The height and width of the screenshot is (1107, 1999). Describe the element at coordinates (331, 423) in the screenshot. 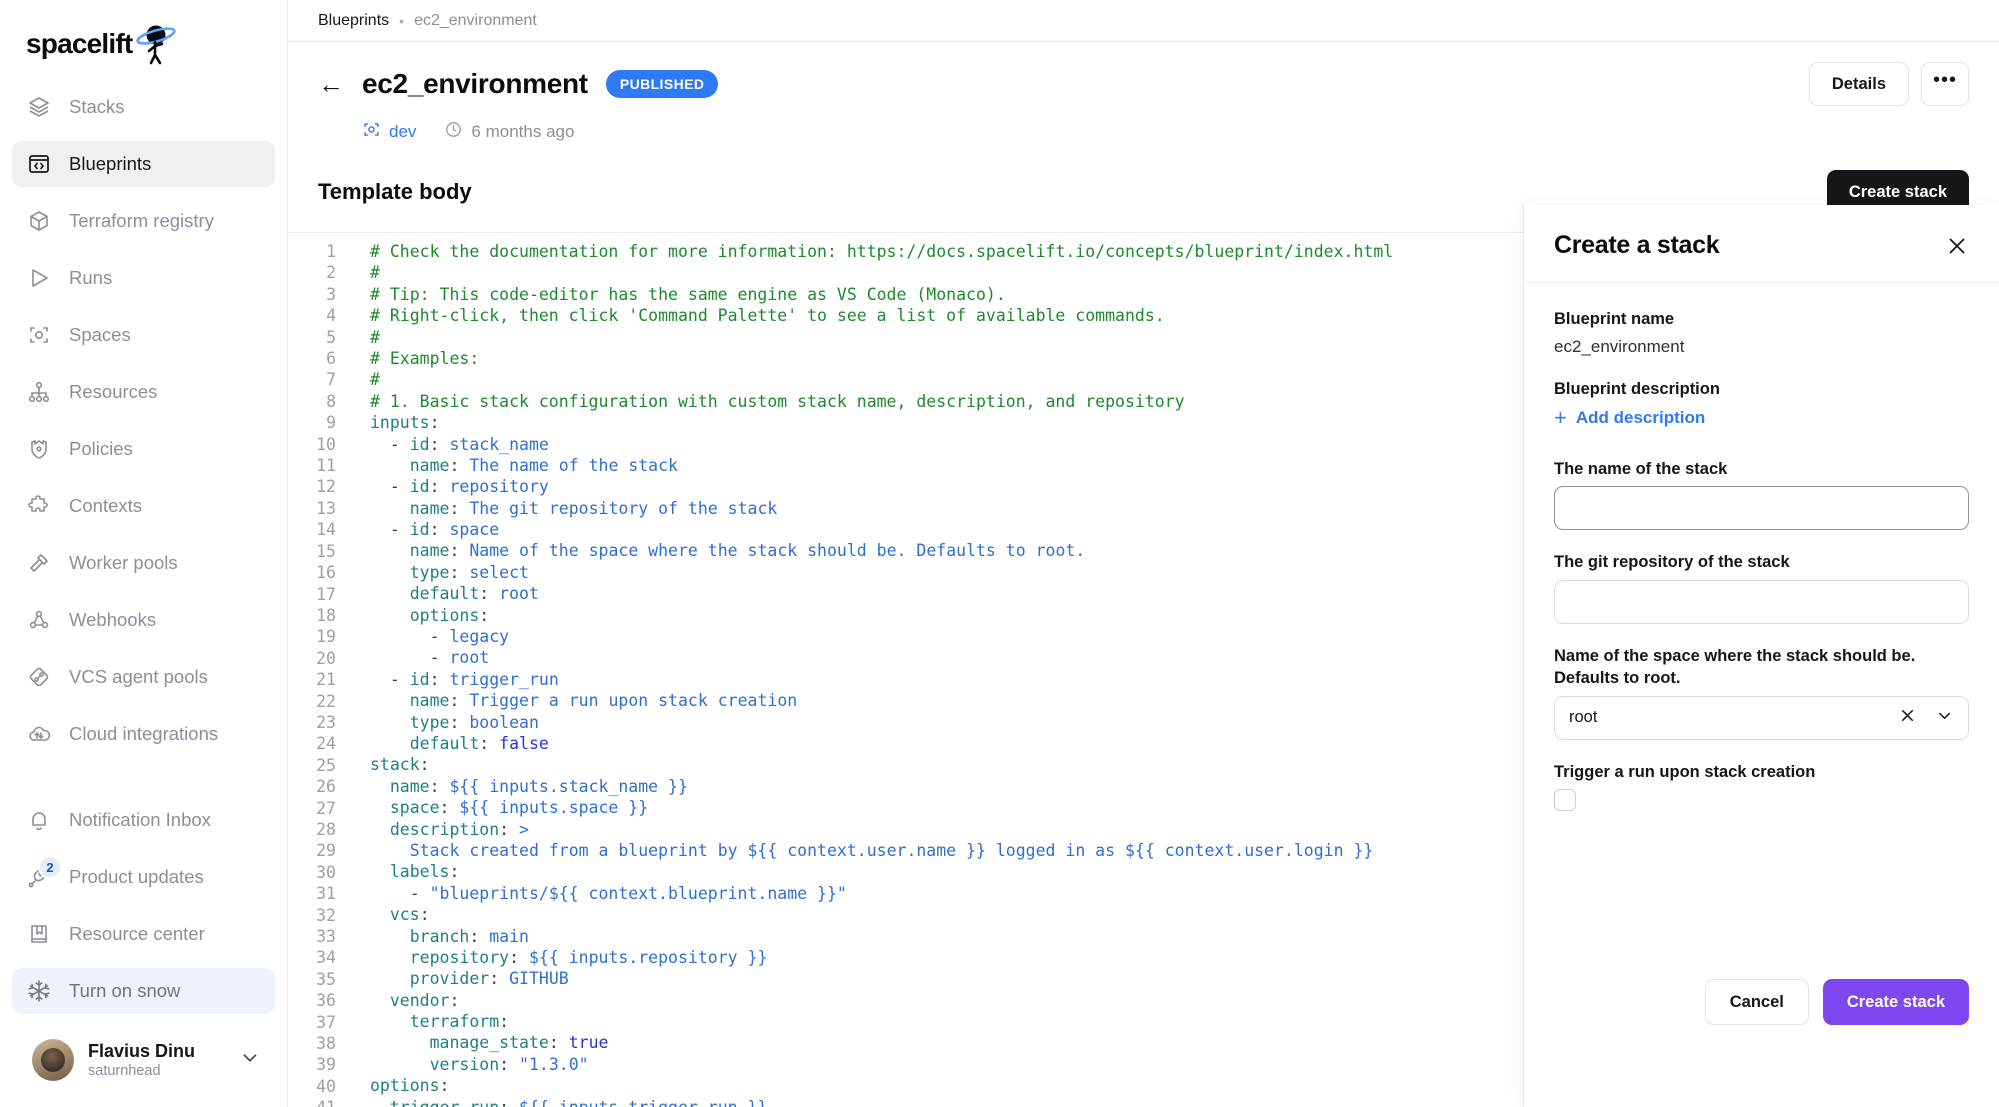

I see `line-number: 9` at that location.